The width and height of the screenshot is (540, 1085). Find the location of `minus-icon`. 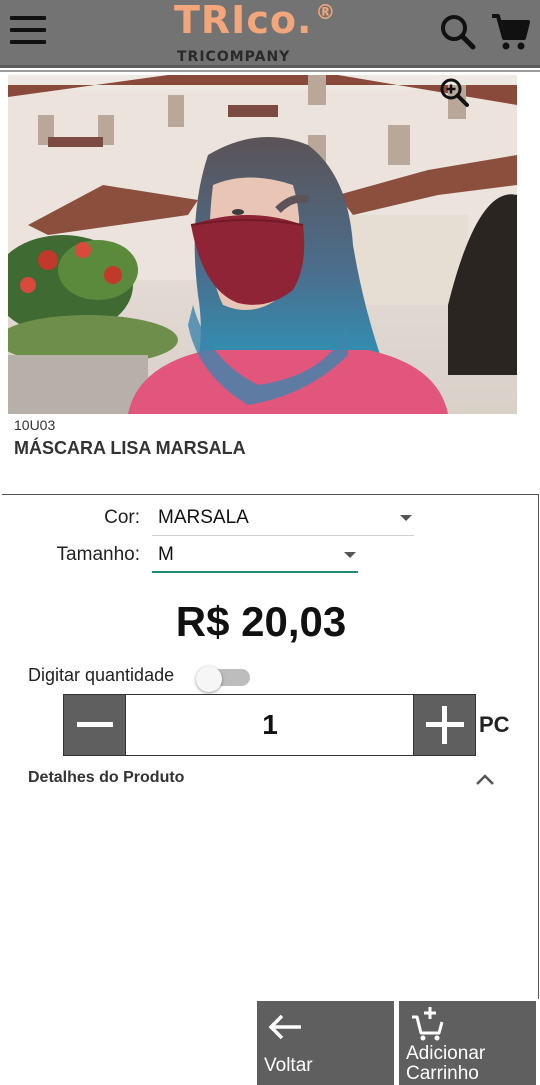

minus-icon is located at coordinates (95, 724).